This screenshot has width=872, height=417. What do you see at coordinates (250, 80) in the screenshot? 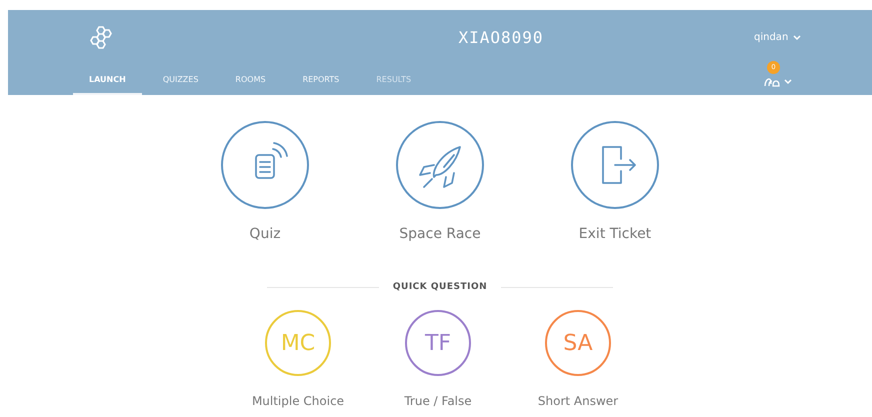
I see `nav-tab: ROOMS` at bounding box center [250, 80].